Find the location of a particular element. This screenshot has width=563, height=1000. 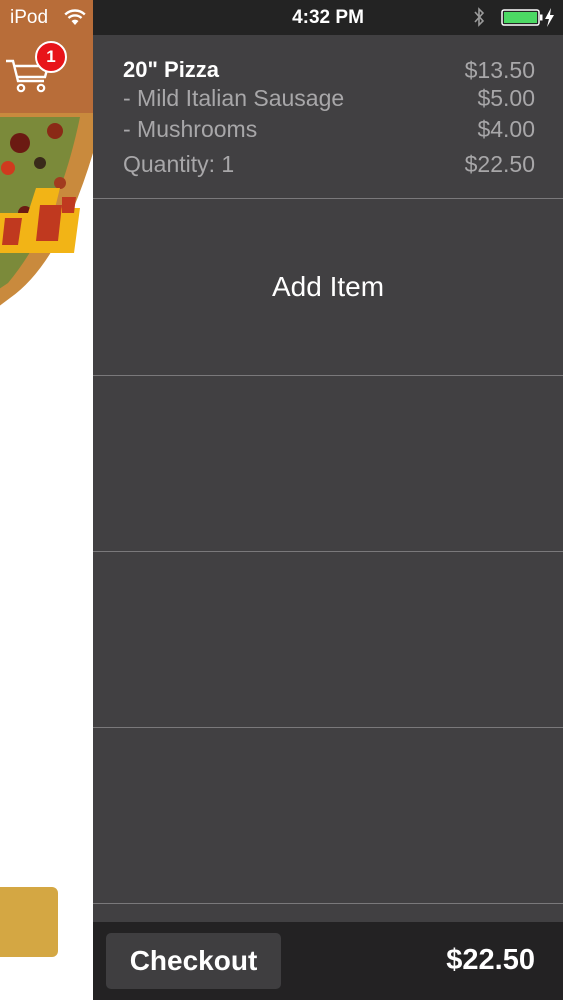

pizza-logo-image is located at coordinates (46, 223).